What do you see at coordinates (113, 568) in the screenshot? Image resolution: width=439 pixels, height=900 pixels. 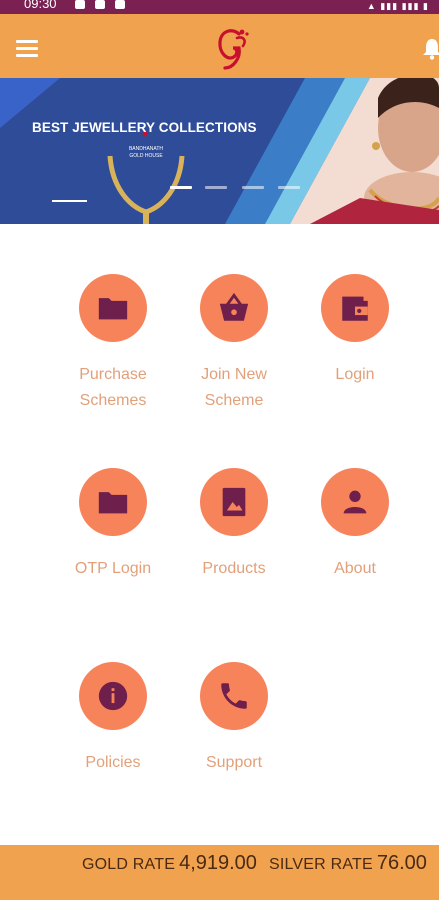 I see `menu-label: OTP Login` at bounding box center [113, 568].